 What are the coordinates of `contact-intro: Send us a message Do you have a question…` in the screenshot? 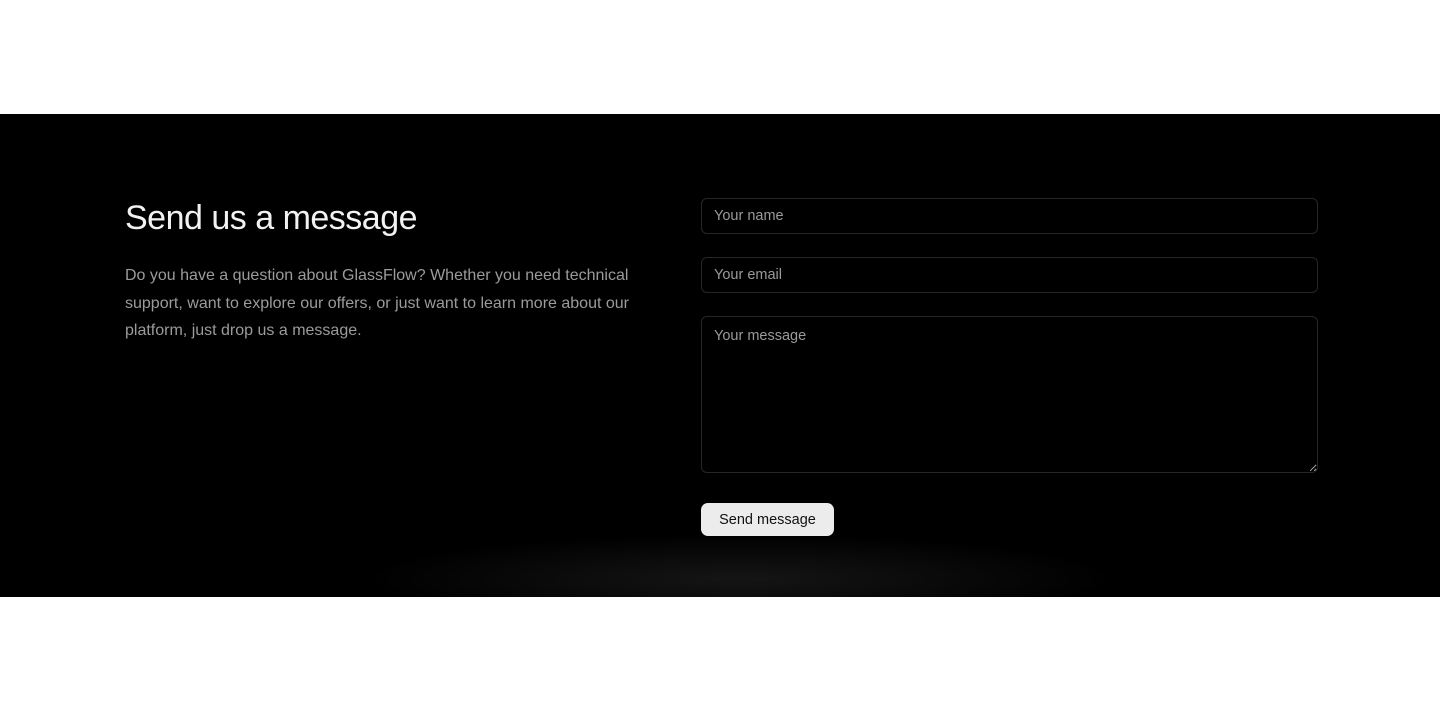 It's located at (390, 271).